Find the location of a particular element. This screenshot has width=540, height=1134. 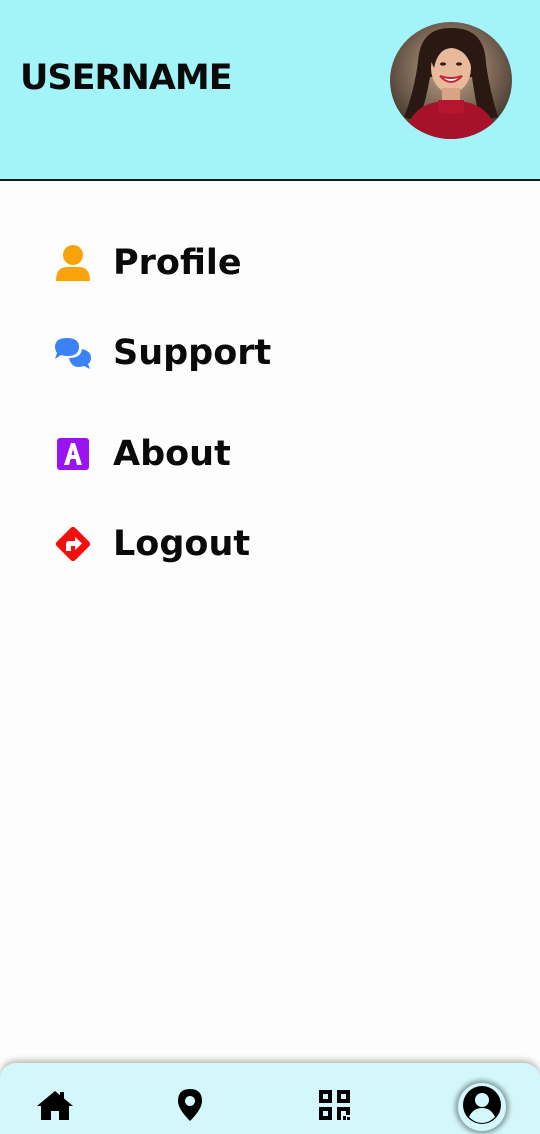

menu-item-logout: Logout is located at coordinates (264, 544).